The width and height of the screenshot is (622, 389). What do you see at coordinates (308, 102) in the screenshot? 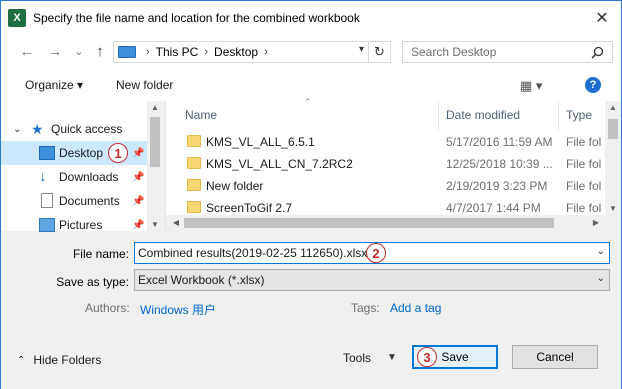
I see `sort-ascending-icon: ⌃` at bounding box center [308, 102].